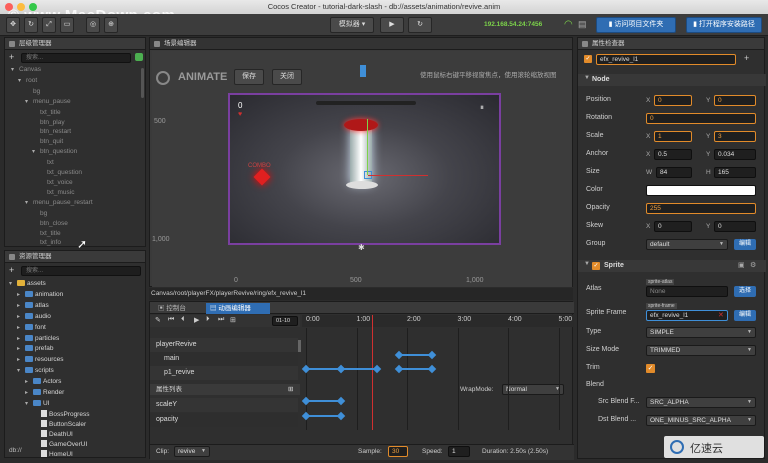 The width and height of the screenshot is (768, 463). What do you see at coordinates (673, 226) in the screenshot?
I see `skew-x-input: 0` at bounding box center [673, 226].